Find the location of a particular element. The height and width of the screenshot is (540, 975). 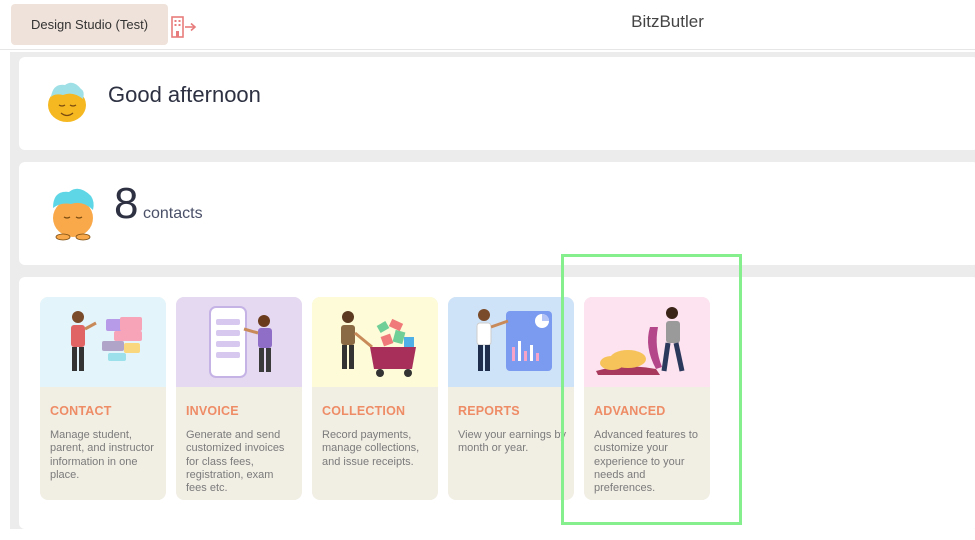

contacts-count: 8 is located at coordinates (126, 203).